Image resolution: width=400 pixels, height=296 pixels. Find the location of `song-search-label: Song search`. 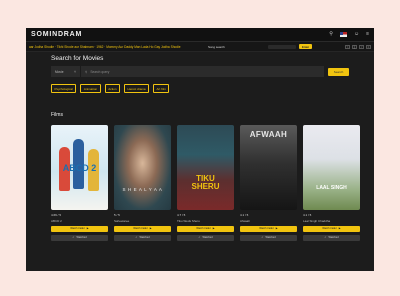

song-search-label: Song search is located at coordinates (216, 46).